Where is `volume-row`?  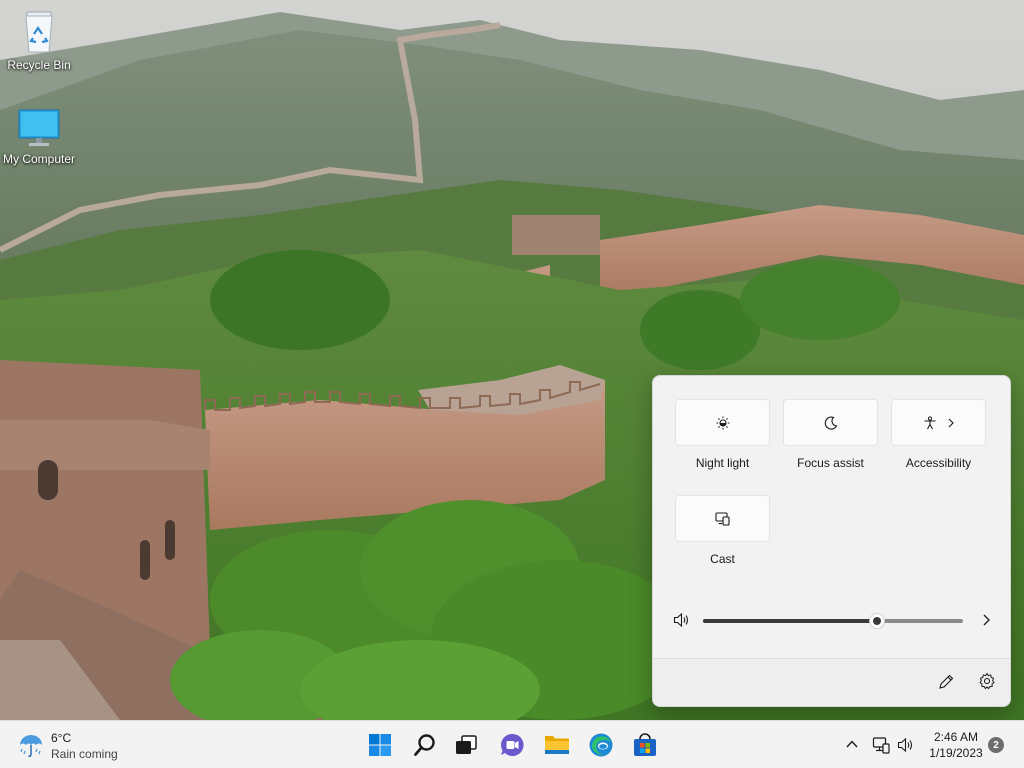
volume-row is located at coordinates (834, 621).